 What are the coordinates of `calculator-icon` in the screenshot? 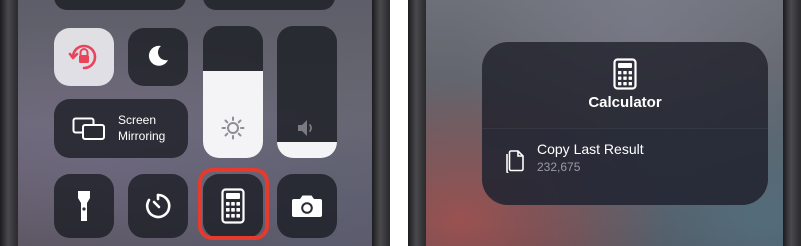 It's located at (625, 74).